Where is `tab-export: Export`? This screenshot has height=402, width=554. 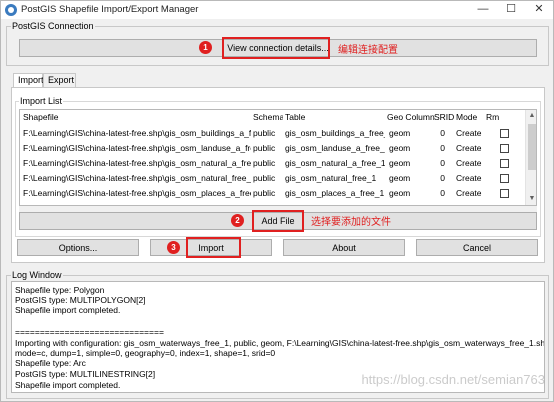 tab-export: Export is located at coordinates (59, 80).